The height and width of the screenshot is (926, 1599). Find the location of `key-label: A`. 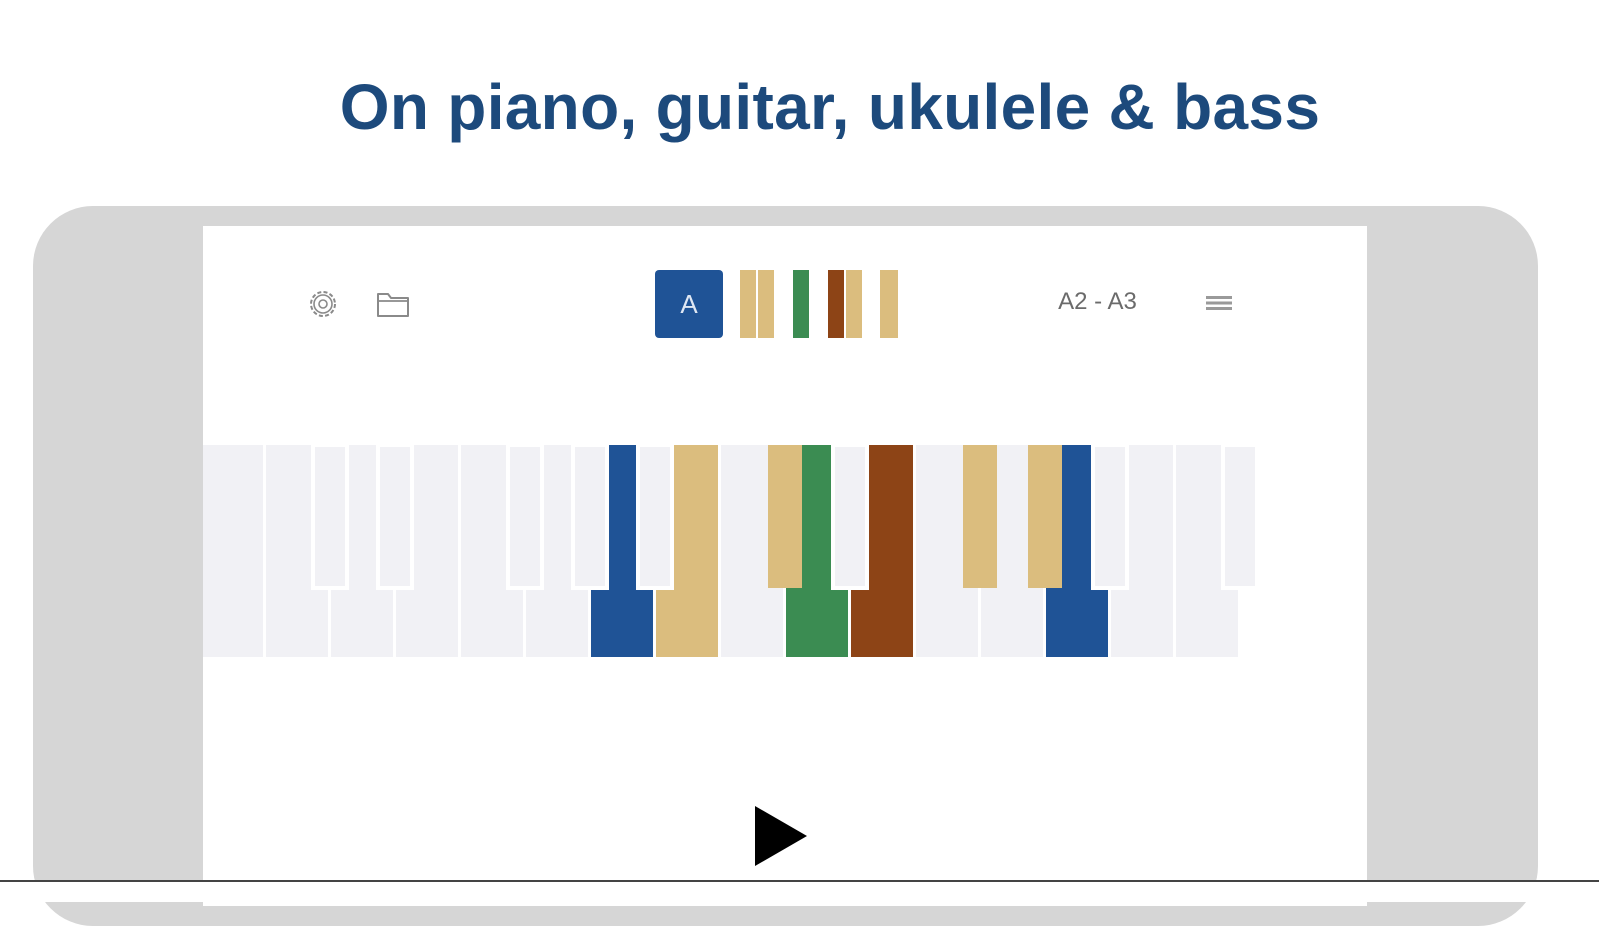

key-label: A is located at coordinates (689, 303).